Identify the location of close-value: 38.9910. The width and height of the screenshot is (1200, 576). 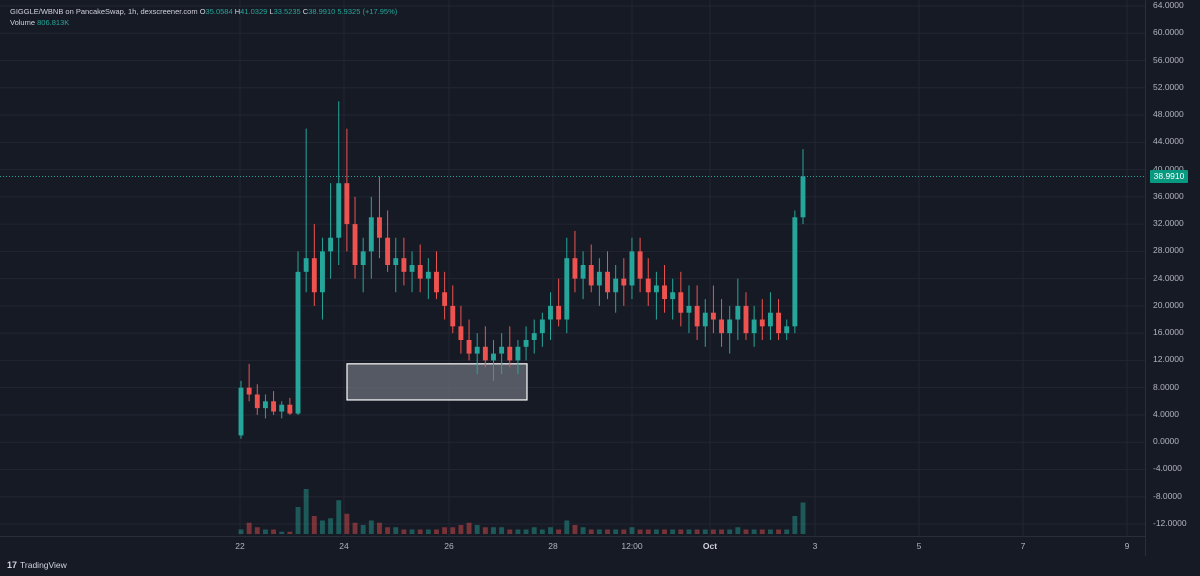
(322, 11).